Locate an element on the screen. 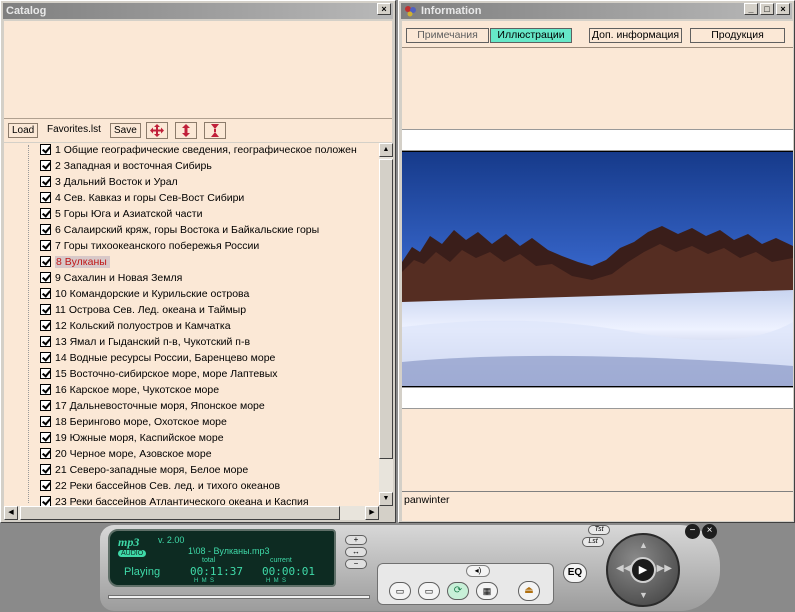  list-item-label: 19 Южные моря, Каспийское море is located at coordinates (139, 438).